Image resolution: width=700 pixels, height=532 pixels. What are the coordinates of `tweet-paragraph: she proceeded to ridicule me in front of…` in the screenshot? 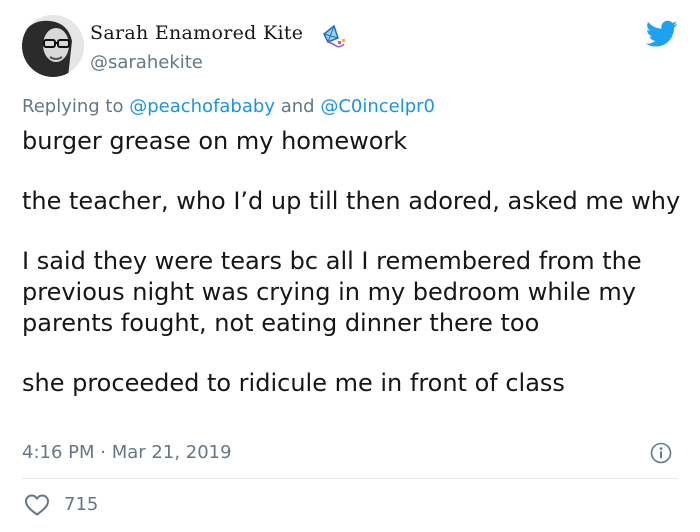 It's located at (293, 383).